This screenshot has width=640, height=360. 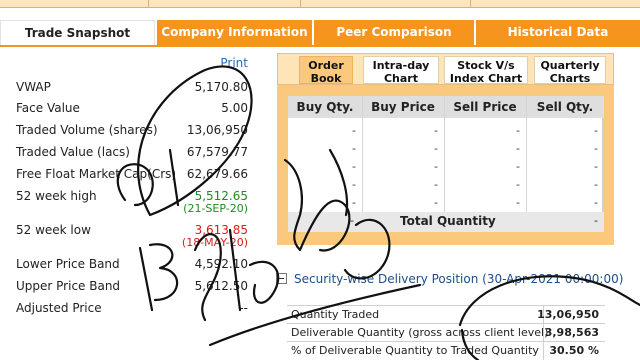 I want to click on row-label: Free Float Market Cap(Crs), so click(x=96, y=174).